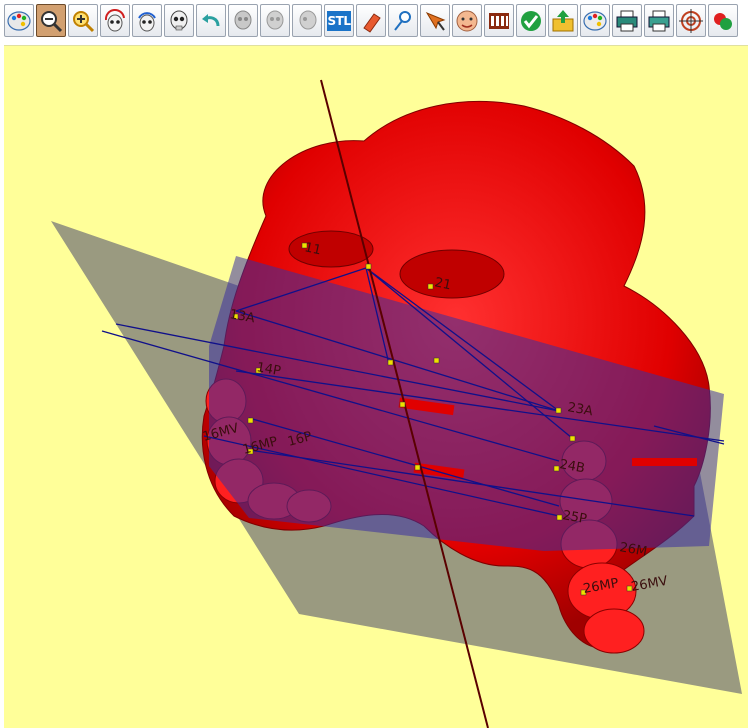 The height and width of the screenshot is (728, 748). What do you see at coordinates (115, 20) in the screenshot?
I see `rotate-skull-left-icon` at bounding box center [115, 20].